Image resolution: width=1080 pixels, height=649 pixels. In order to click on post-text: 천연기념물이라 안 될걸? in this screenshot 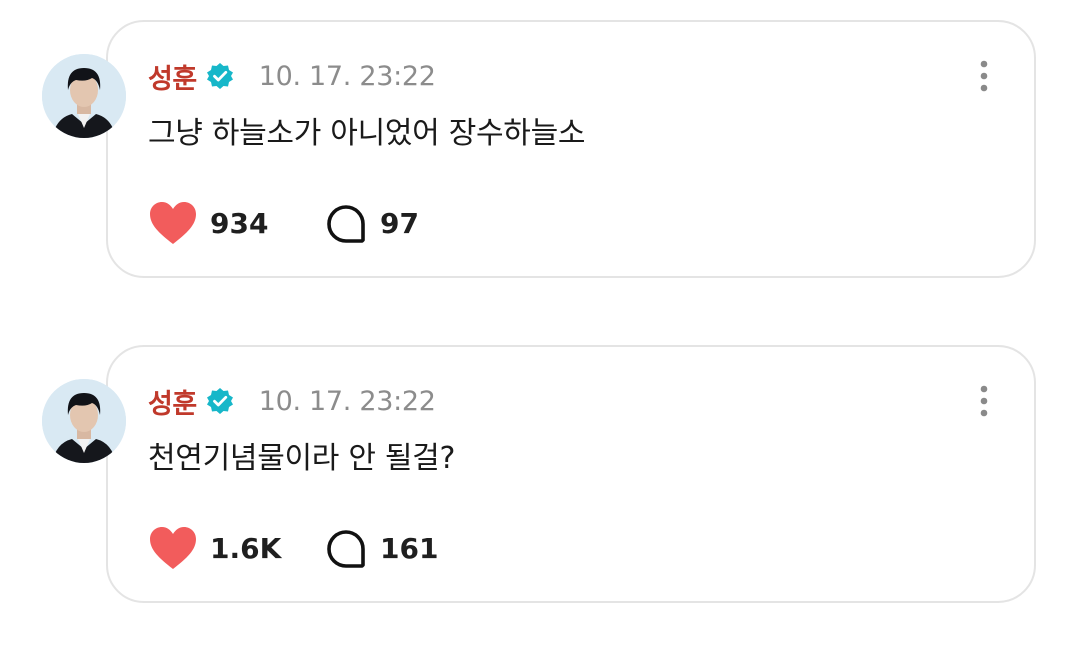, I will do `click(302, 458)`.